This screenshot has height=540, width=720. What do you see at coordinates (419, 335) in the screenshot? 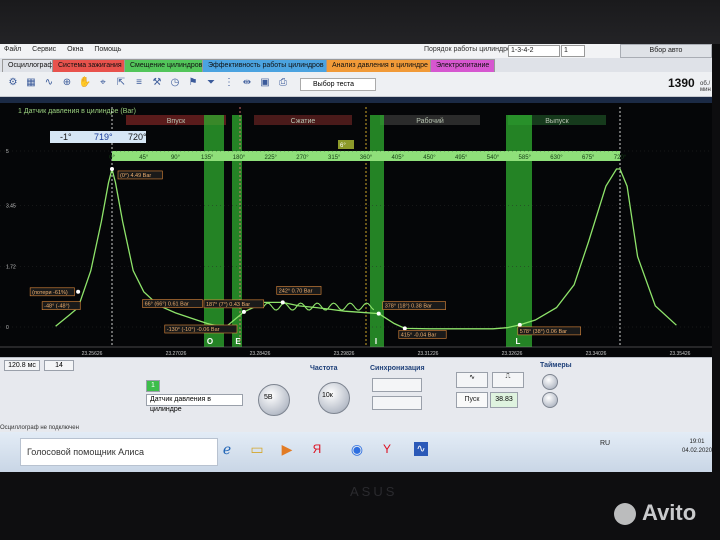
I see `annotation-label: 415° -0.04 Bar` at bounding box center [419, 335].